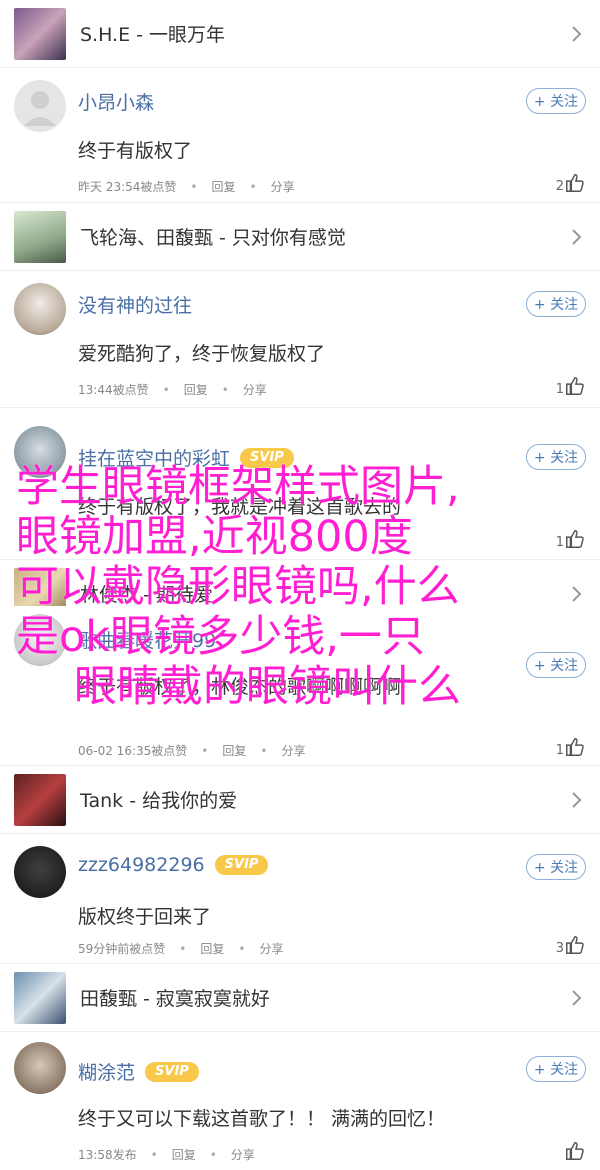 This screenshot has height=1170, width=600. I want to click on like-button: 3, so click(571, 945).